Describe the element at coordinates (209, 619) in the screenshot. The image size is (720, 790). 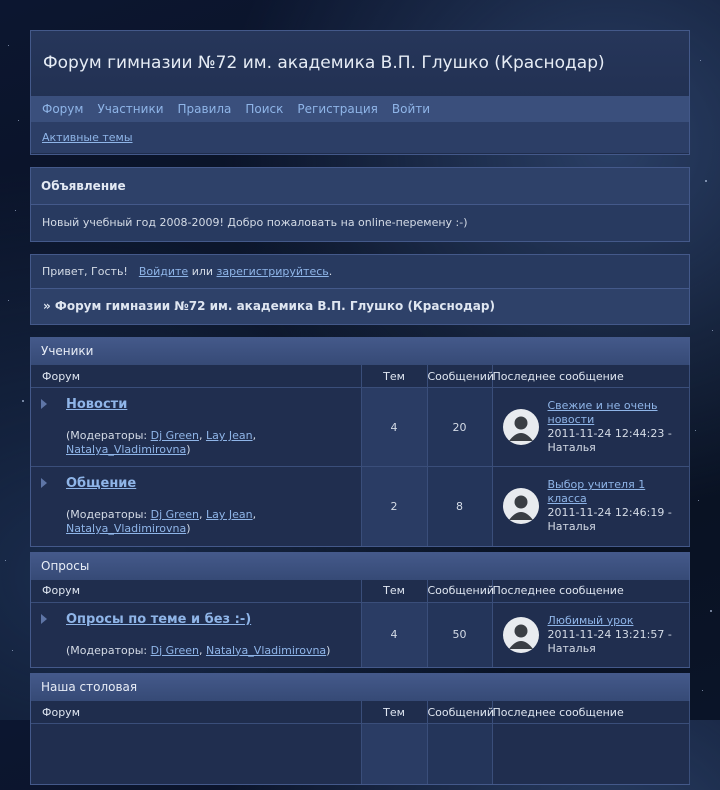
I see `forum-title-link: Опросы по теме и без :-)` at that location.